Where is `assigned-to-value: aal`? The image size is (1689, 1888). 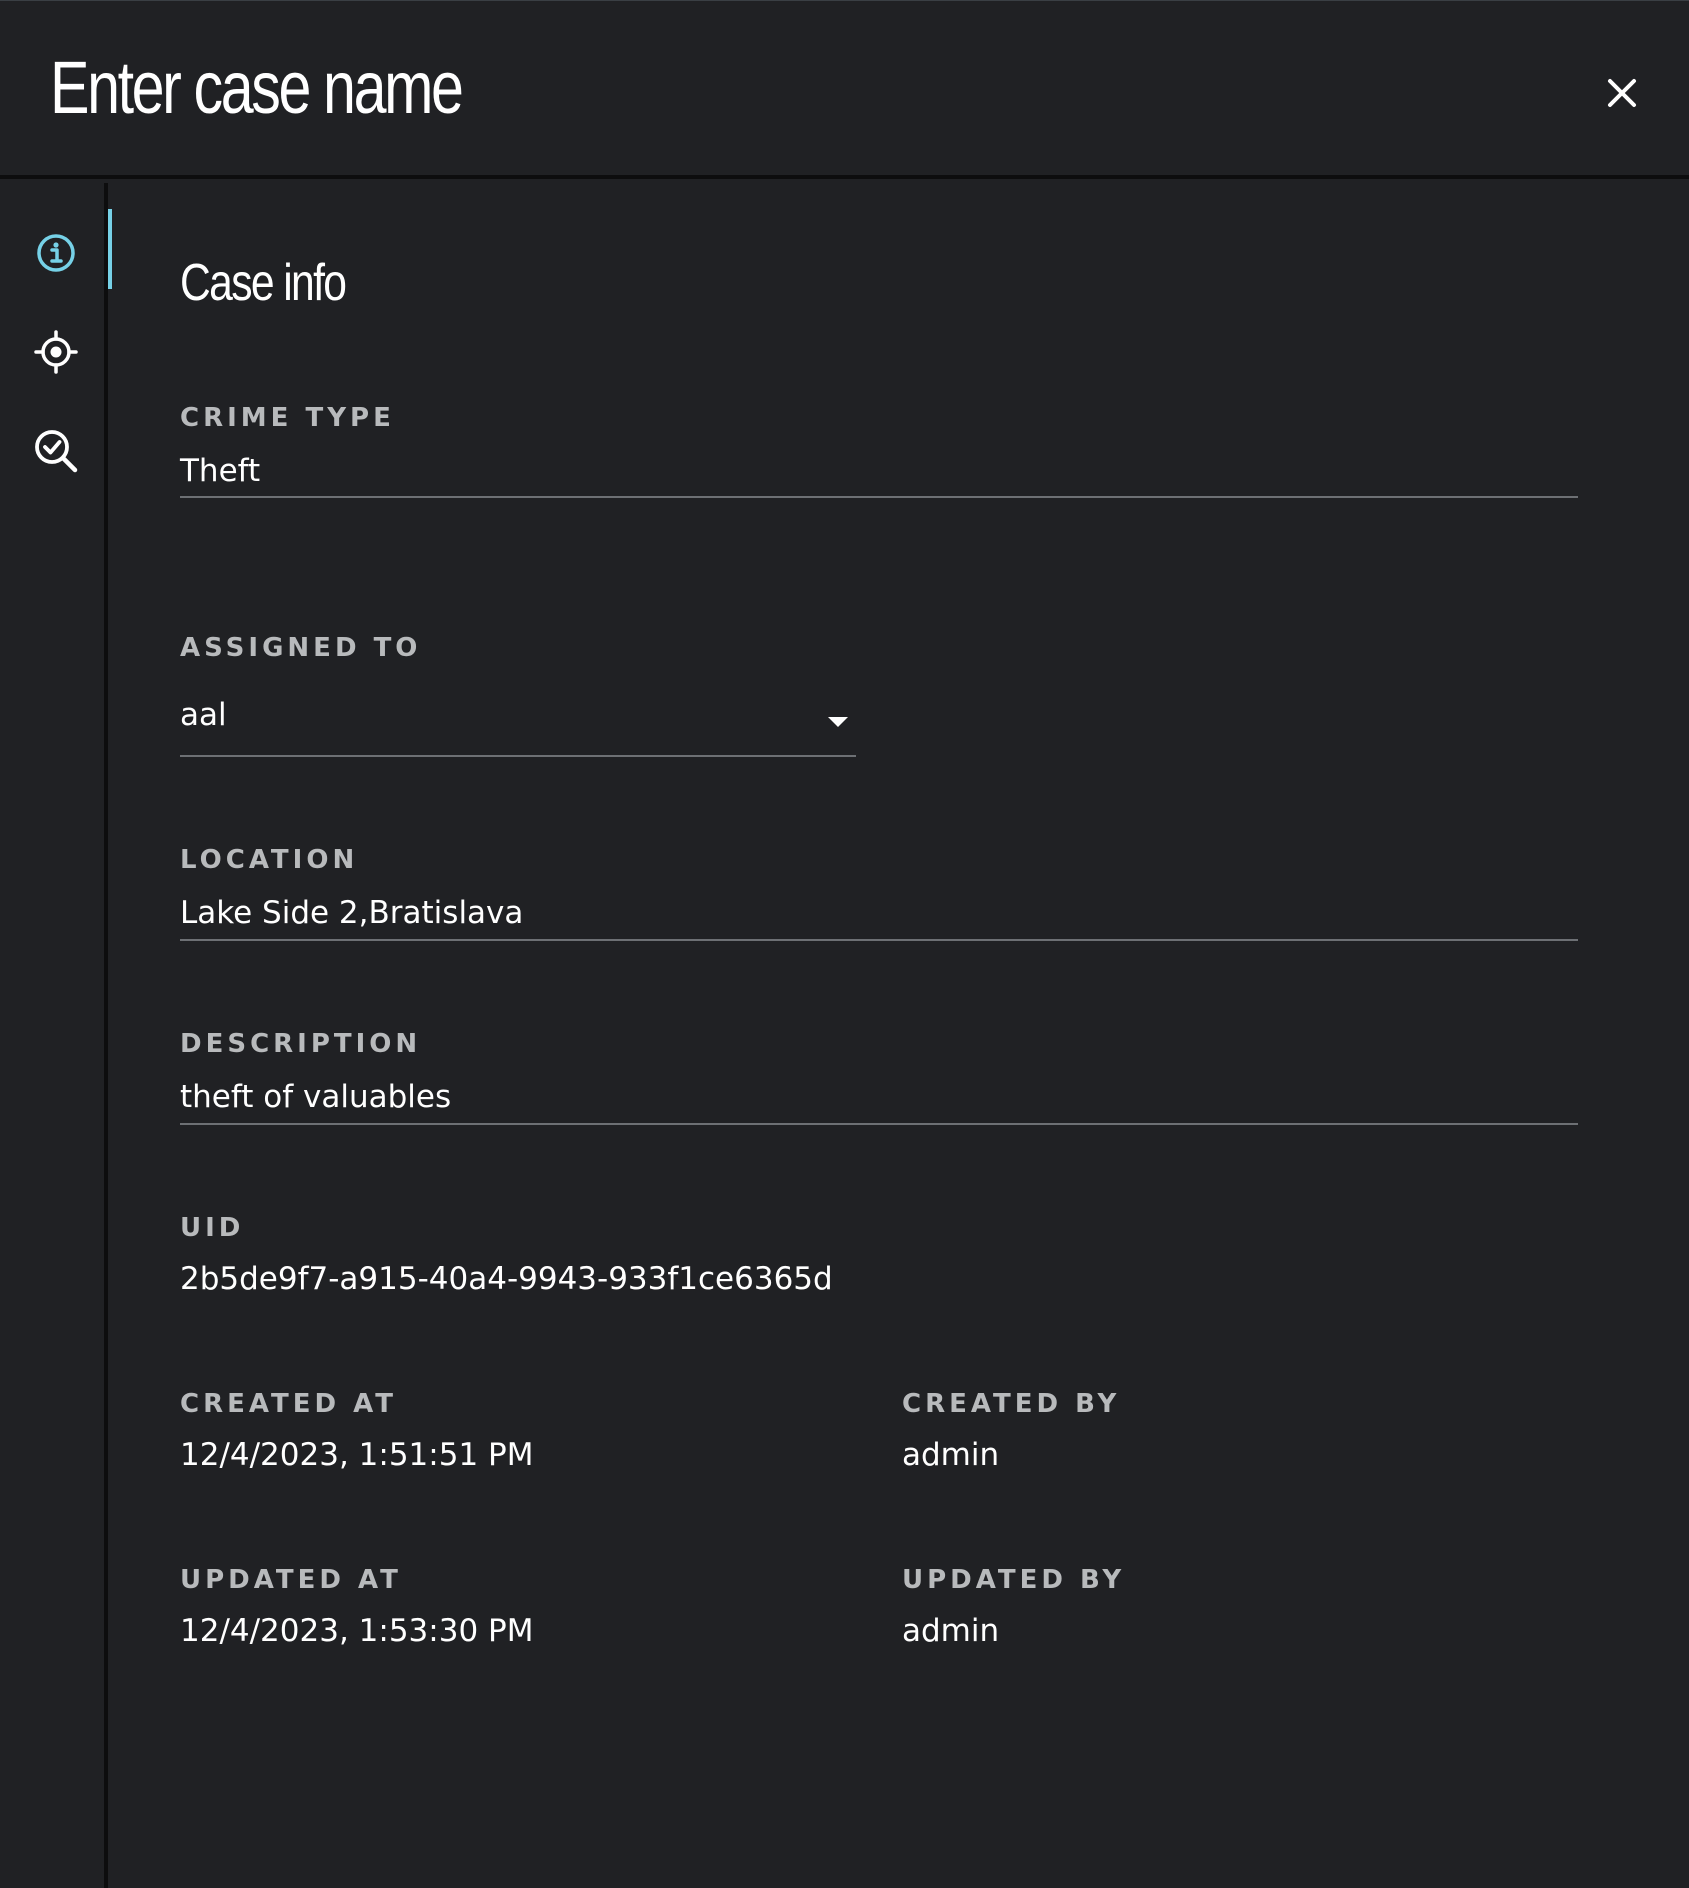 assigned-to-value: aal is located at coordinates (203, 715).